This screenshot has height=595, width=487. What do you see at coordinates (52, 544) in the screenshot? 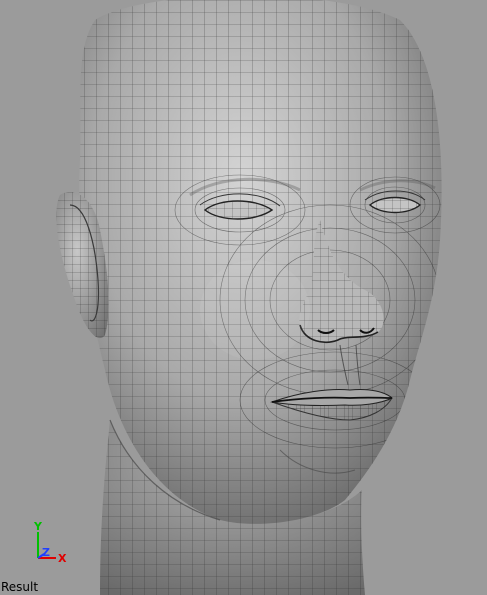
I see `axis-gizmo: Y X Z` at bounding box center [52, 544].